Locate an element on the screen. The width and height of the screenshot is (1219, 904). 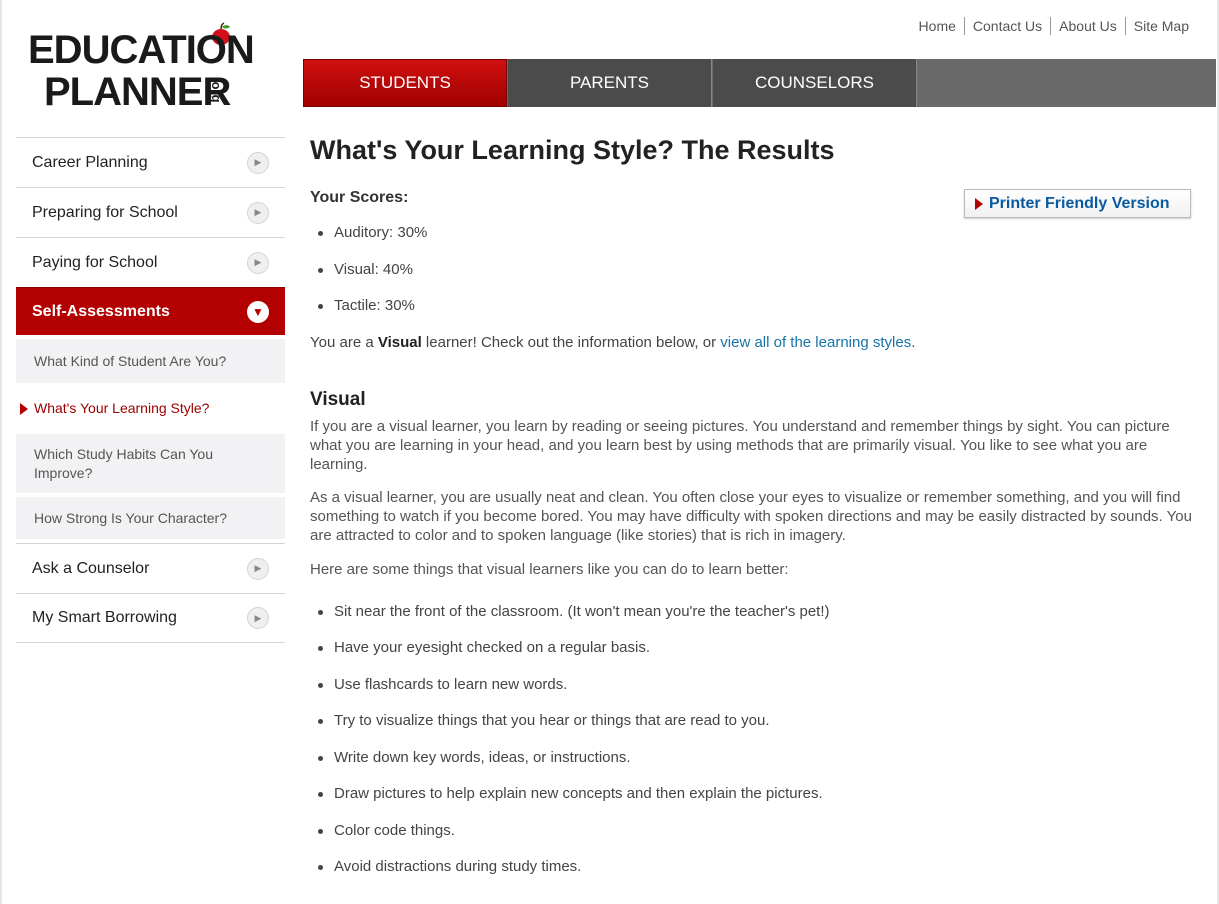
sidebar-item-label: Career Planning is located at coordinates (90, 162).